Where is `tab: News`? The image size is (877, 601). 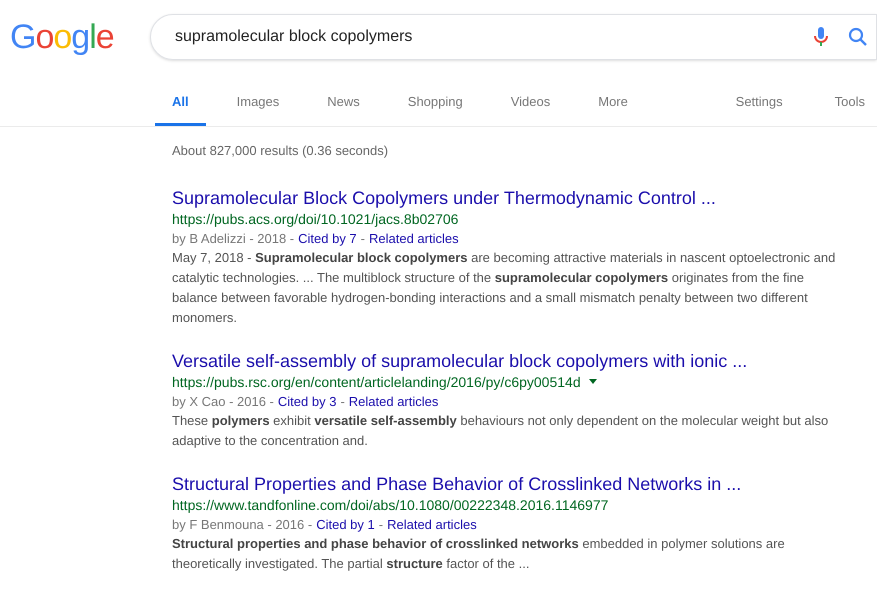
tab: News is located at coordinates (343, 109).